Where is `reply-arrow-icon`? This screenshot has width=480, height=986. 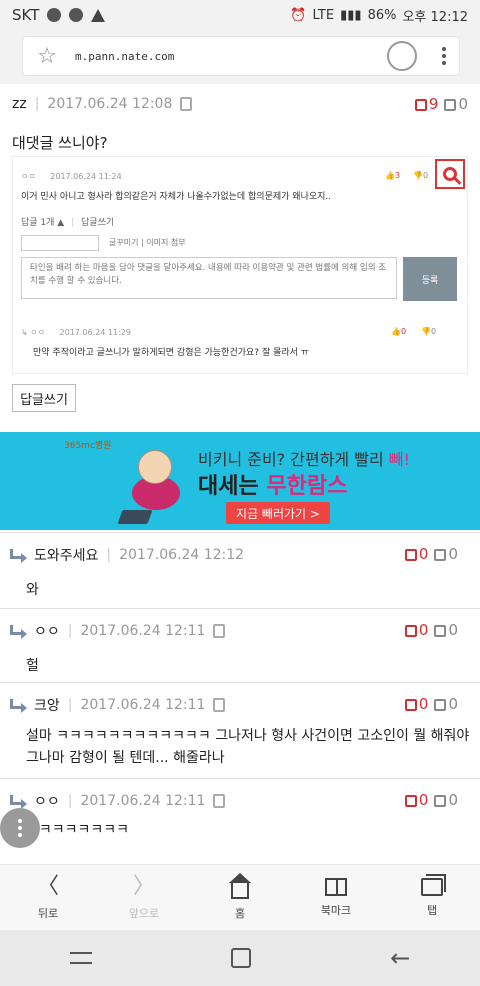 reply-arrow-icon is located at coordinates (18, 706).